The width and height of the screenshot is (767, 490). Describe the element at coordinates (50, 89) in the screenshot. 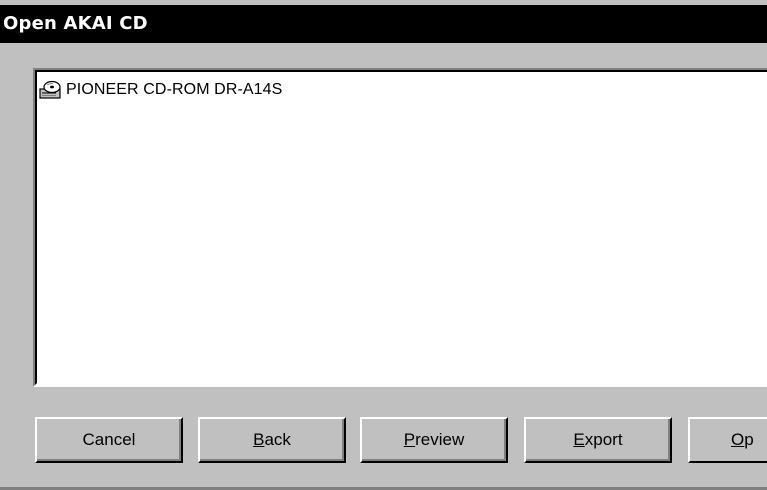

I see `cd-drive-icon` at that location.